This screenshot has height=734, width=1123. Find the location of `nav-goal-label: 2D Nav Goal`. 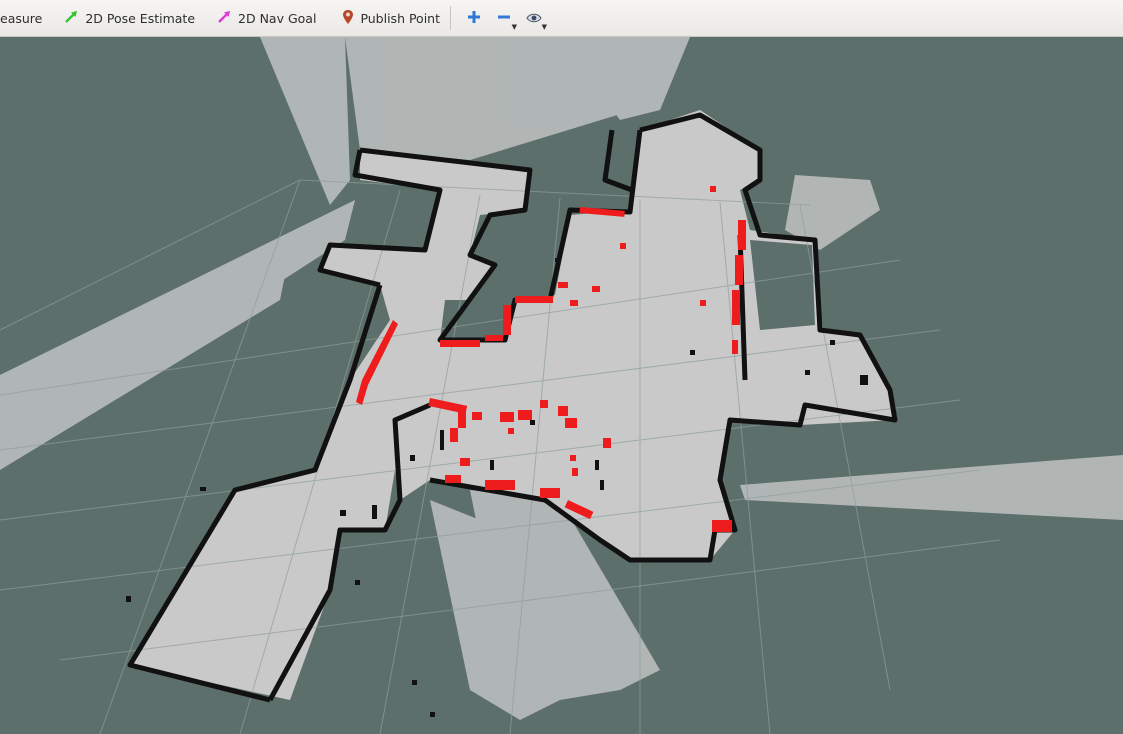

nav-goal-label: 2D Nav Goal is located at coordinates (277, 18).